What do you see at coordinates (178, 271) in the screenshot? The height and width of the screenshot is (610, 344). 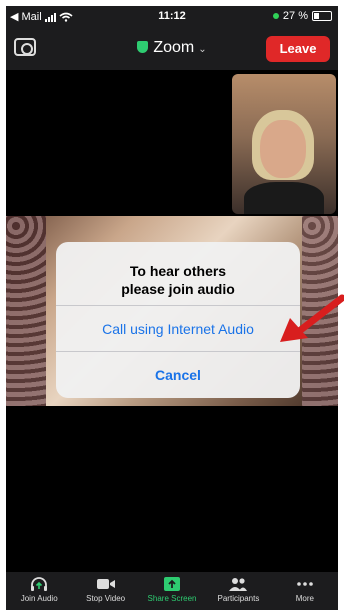 I see `dialog-message-line1: To hear others` at bounding box center [178, 271].